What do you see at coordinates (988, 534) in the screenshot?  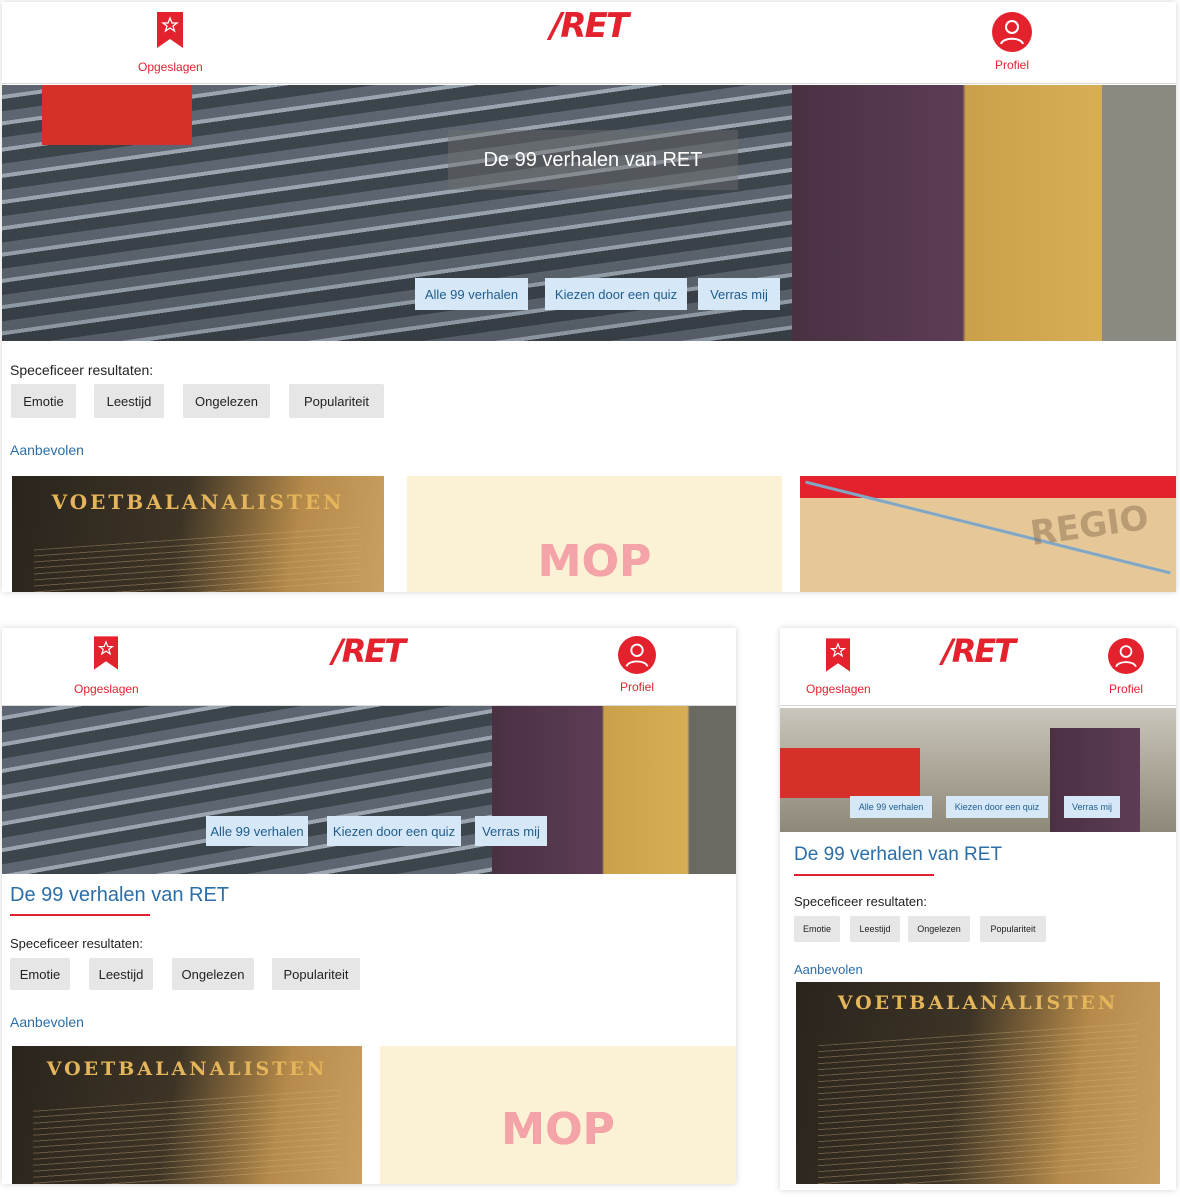 I see `story-card-regio: REGIO` at bounding box center [988, 534].